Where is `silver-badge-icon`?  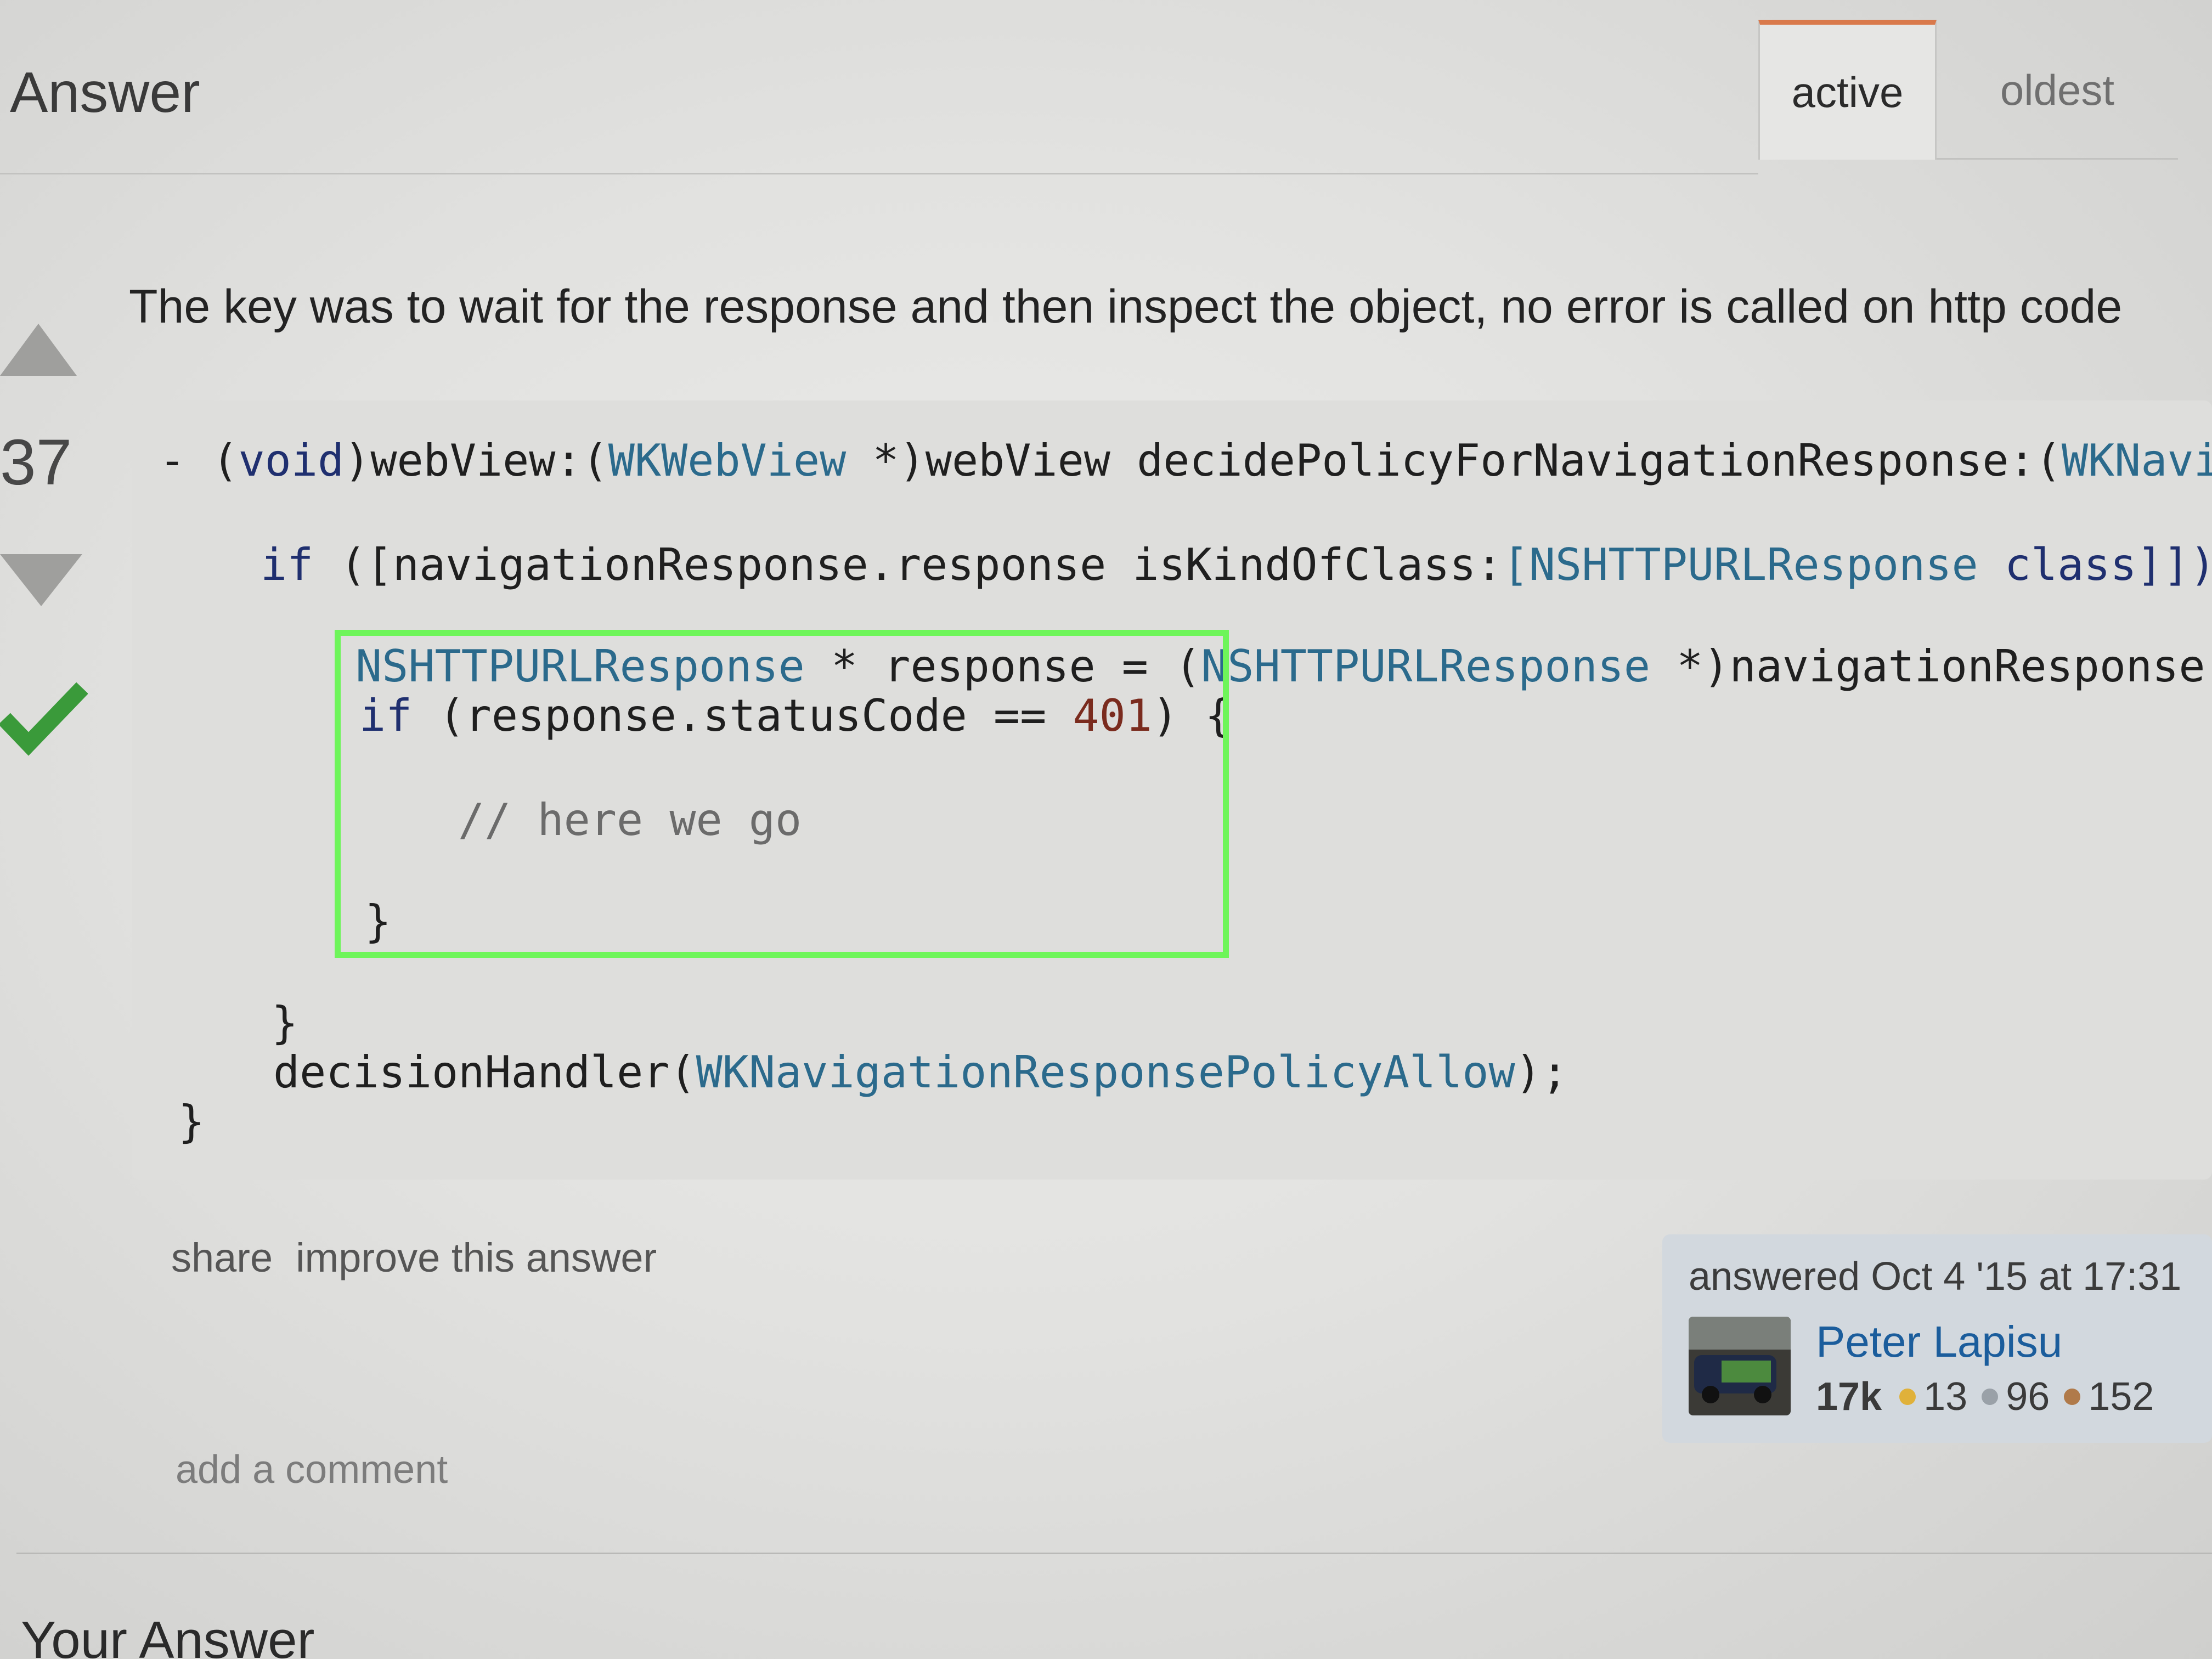
silver-badge-icon is located at coordinates (1991, 1397).